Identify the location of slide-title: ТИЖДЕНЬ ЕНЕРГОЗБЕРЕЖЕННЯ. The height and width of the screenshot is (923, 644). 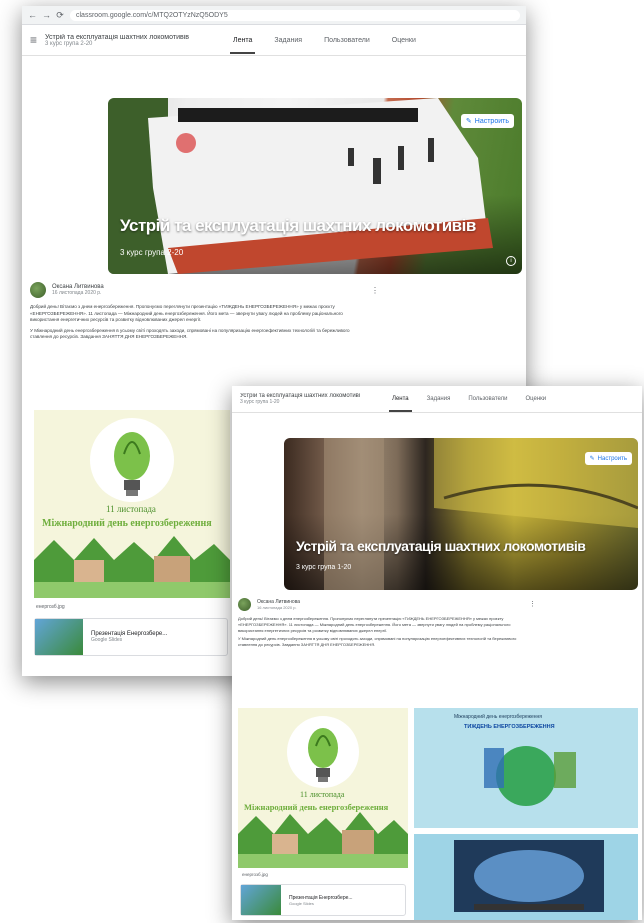
(509, 727).